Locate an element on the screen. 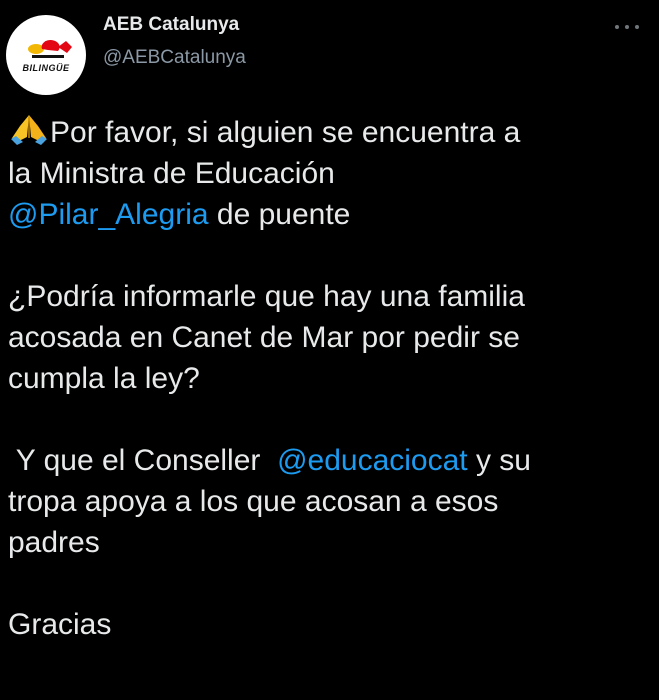 The width and height of the screenshot is (659, 700). tweet-line-1: Por favor, si alguien se encuentra a is located at coordinates (285, 132).